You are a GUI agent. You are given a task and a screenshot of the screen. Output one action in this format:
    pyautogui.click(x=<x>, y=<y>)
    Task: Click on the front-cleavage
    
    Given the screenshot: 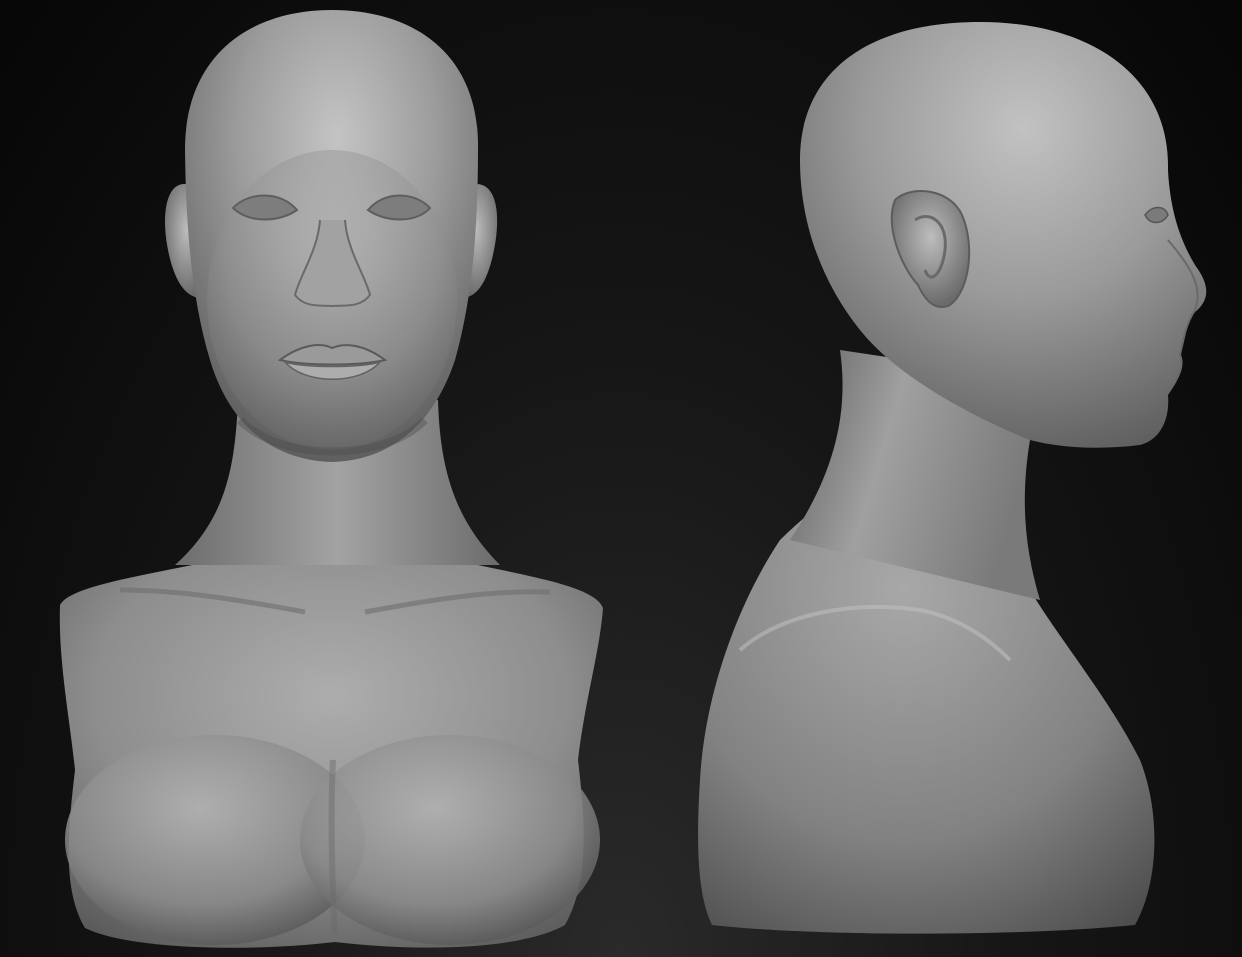 What is the action you would take?
    pyautogui.click(x=333, y=847)
    